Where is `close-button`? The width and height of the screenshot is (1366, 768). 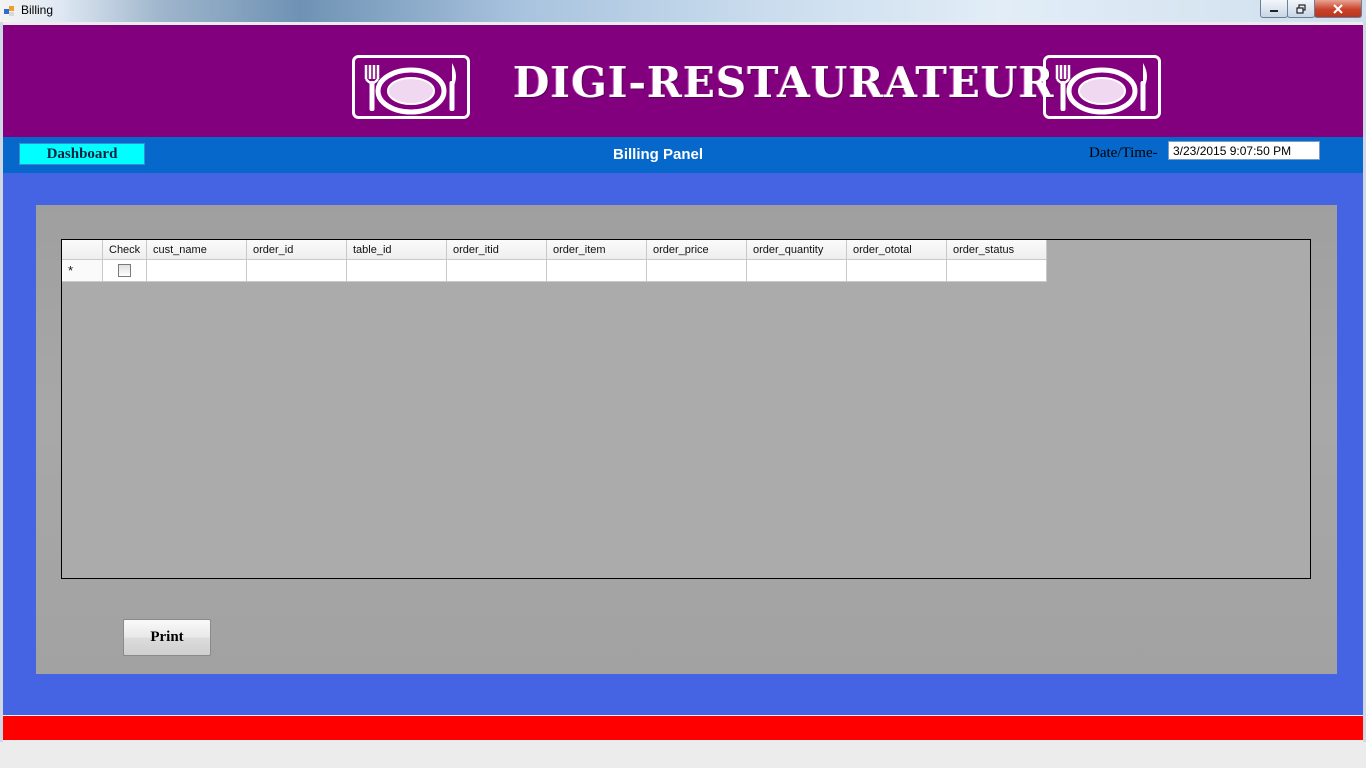
close-button is located at coordinates (1338, 9).